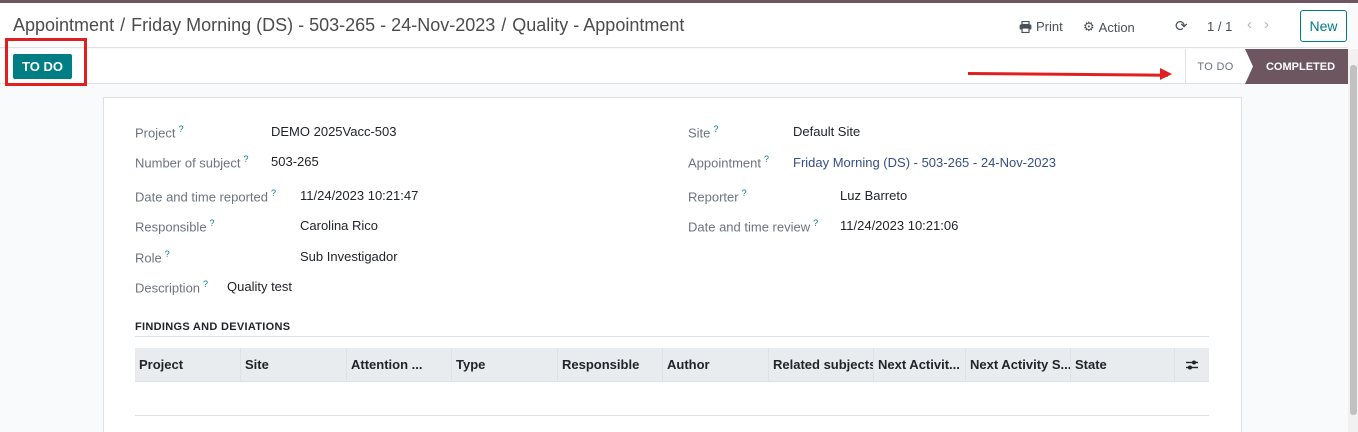  What do you see at coordinates (188, 364) in the screenshot?
I see `column-project: Project` at bounding box center [188, 364].